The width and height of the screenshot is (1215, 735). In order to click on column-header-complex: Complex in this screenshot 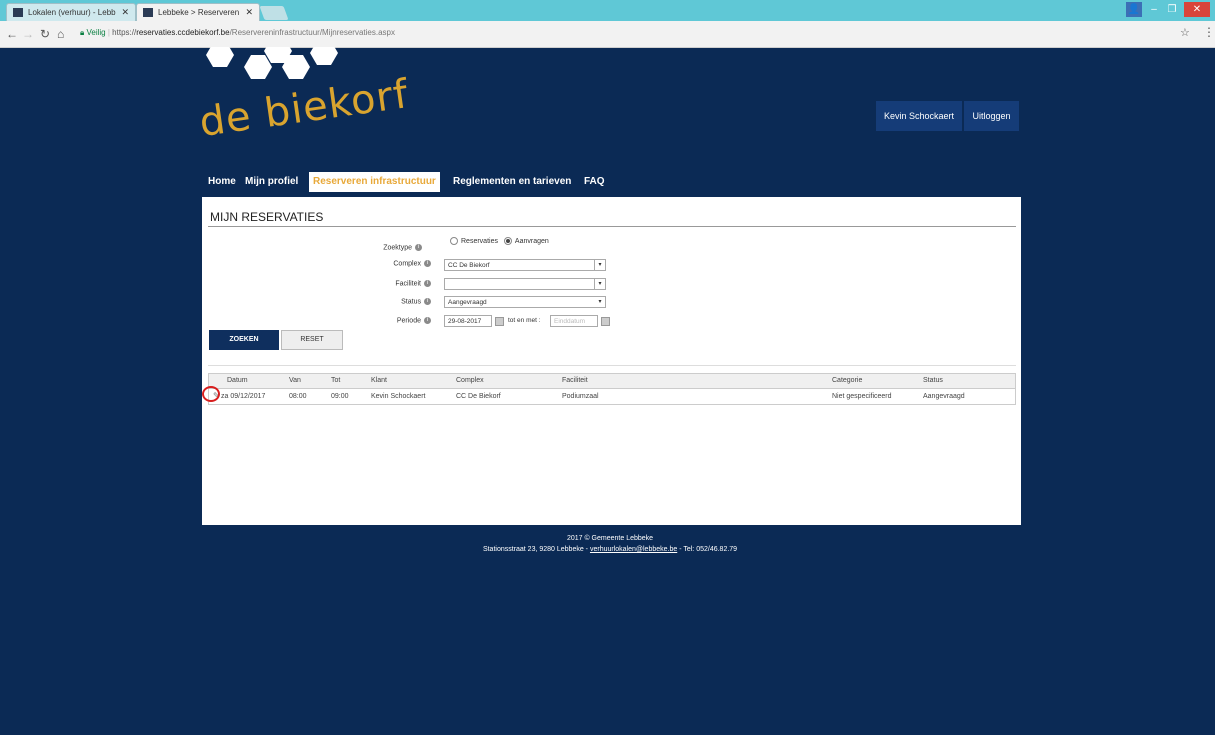, I will do `click(470, 380)`.